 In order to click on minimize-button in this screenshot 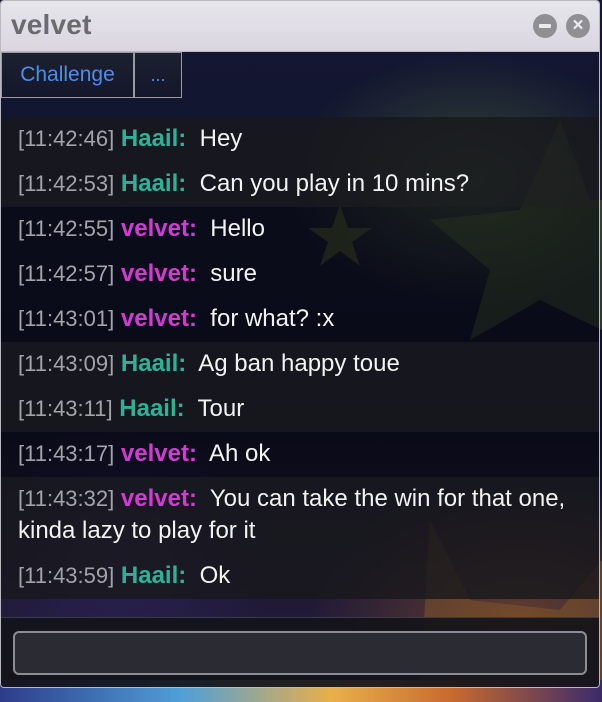, I will do `click(545, 26)`.